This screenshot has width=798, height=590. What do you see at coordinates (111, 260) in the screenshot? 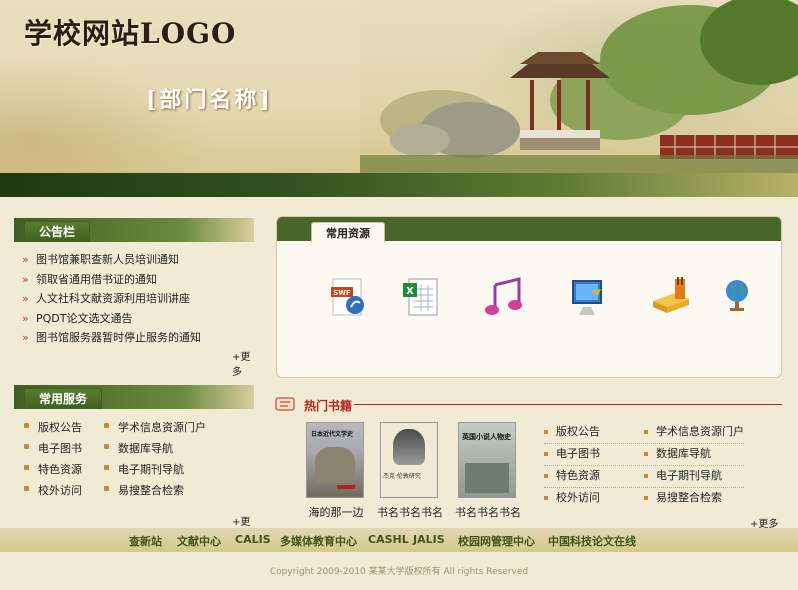
I see `notice-item: 图书馆兼职查新人员培训通知` at bounding box center [111, 260].